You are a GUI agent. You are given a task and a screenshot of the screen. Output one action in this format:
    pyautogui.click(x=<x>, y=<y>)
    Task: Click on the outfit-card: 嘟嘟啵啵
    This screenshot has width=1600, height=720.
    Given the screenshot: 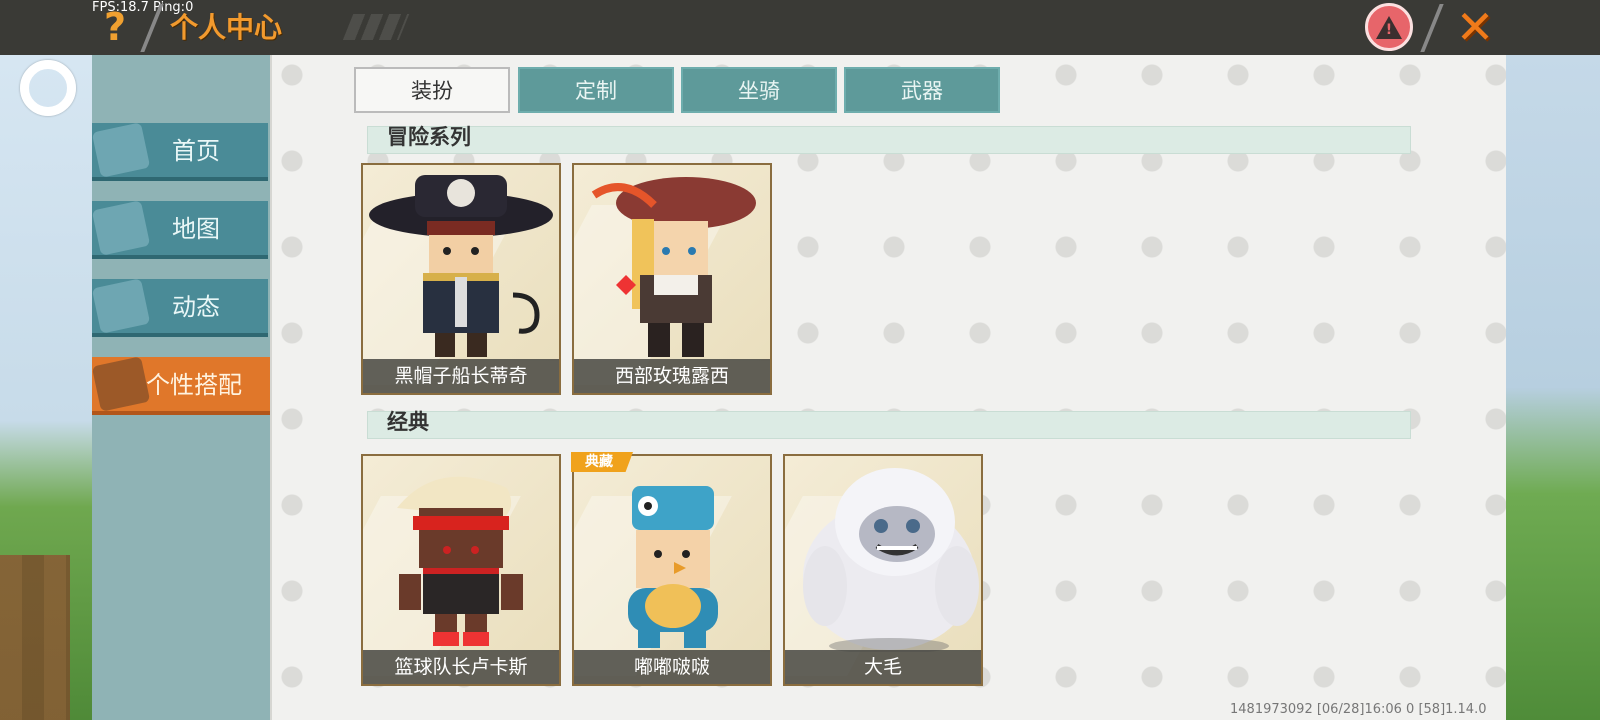 What is the action you would take?
    pyautogui.click(x=672, y=570)
    